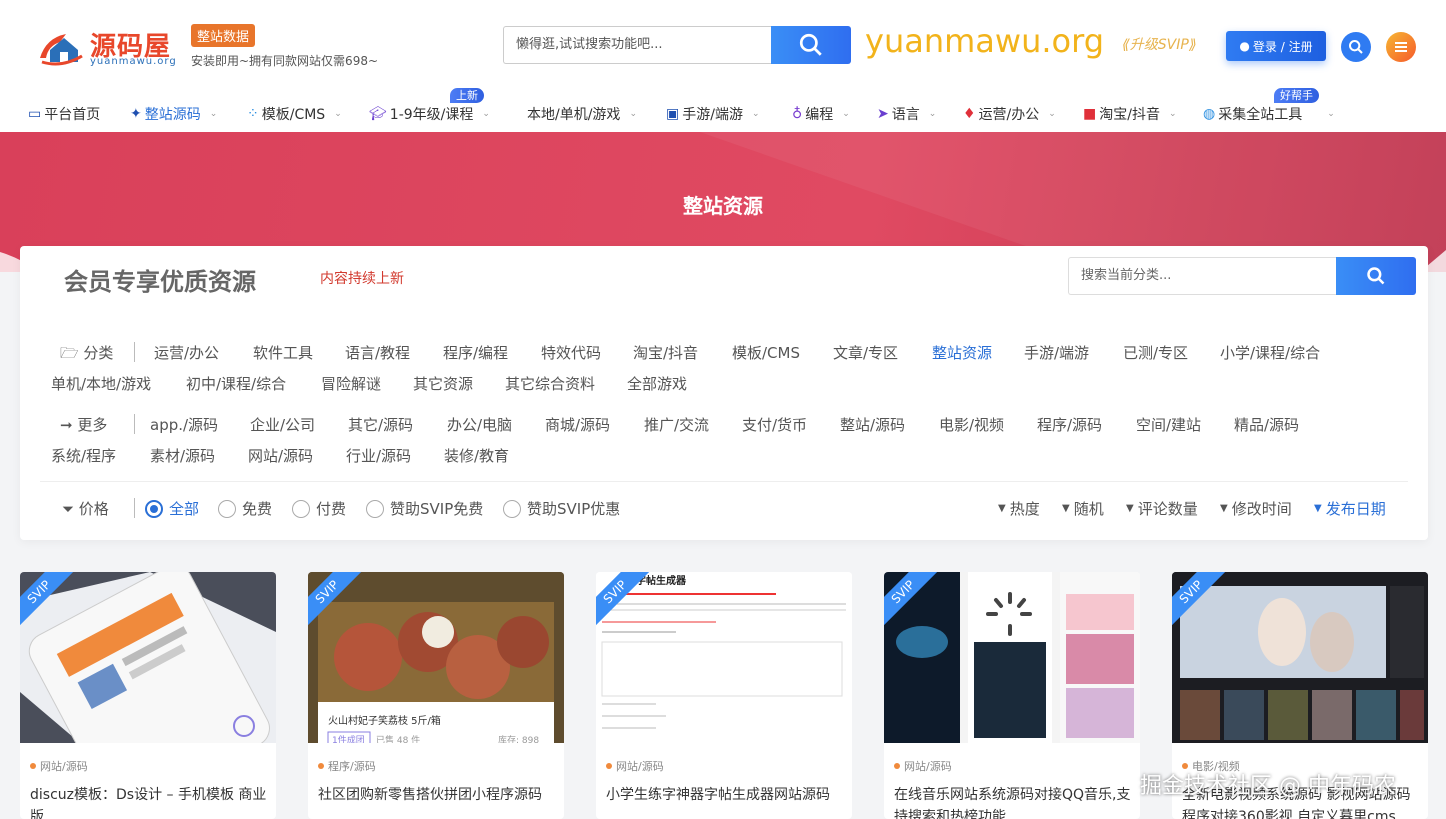  I want to click on tag-link: 系统/程序, so click(83, 455).